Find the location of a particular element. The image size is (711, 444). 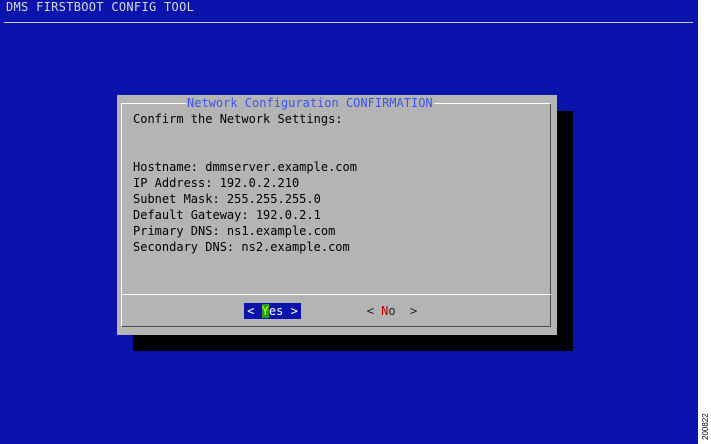

primary-dns-line: Primary DNS: ns1.example.com is located at coordinates (234, 231).